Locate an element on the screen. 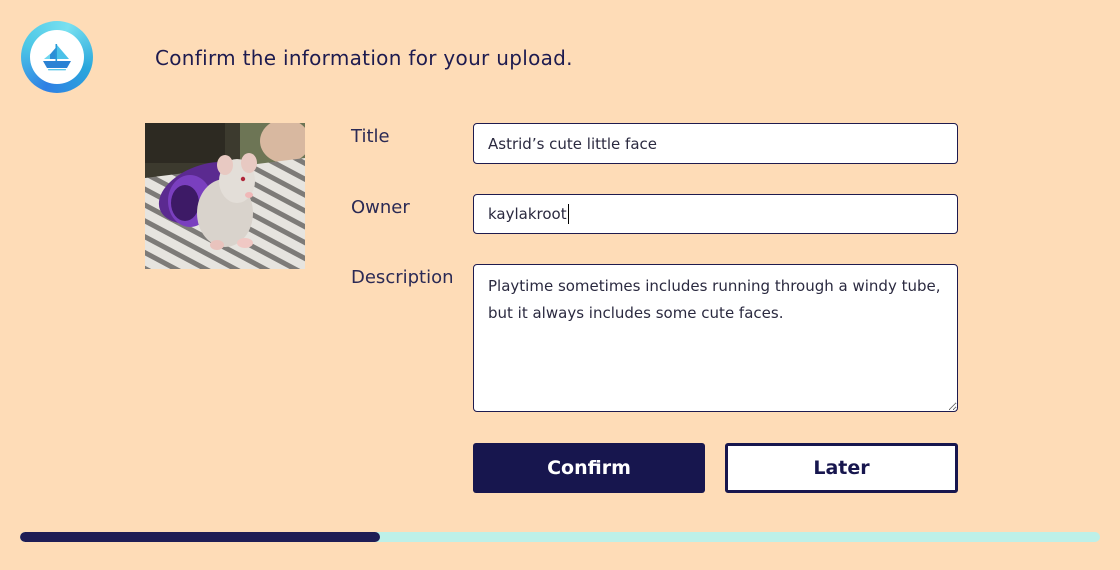 The height and width of the screenshot is (570, 1120). confirm-button: Confirm is located at coordinates (589, 468).